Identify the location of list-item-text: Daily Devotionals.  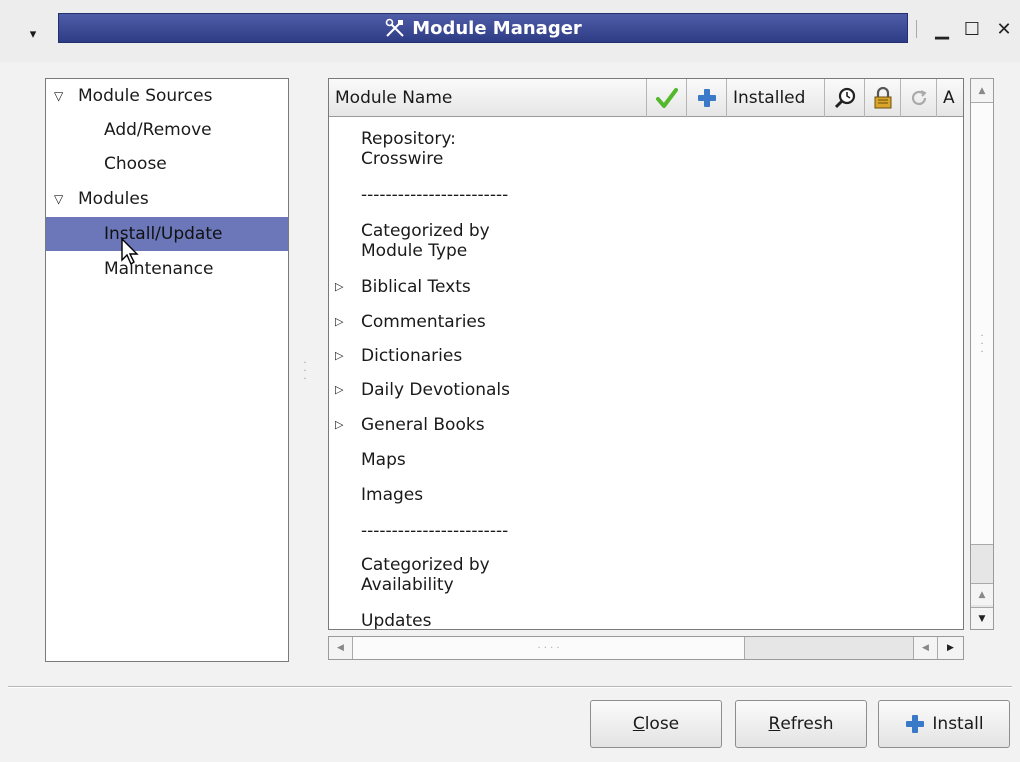
(435, 390).